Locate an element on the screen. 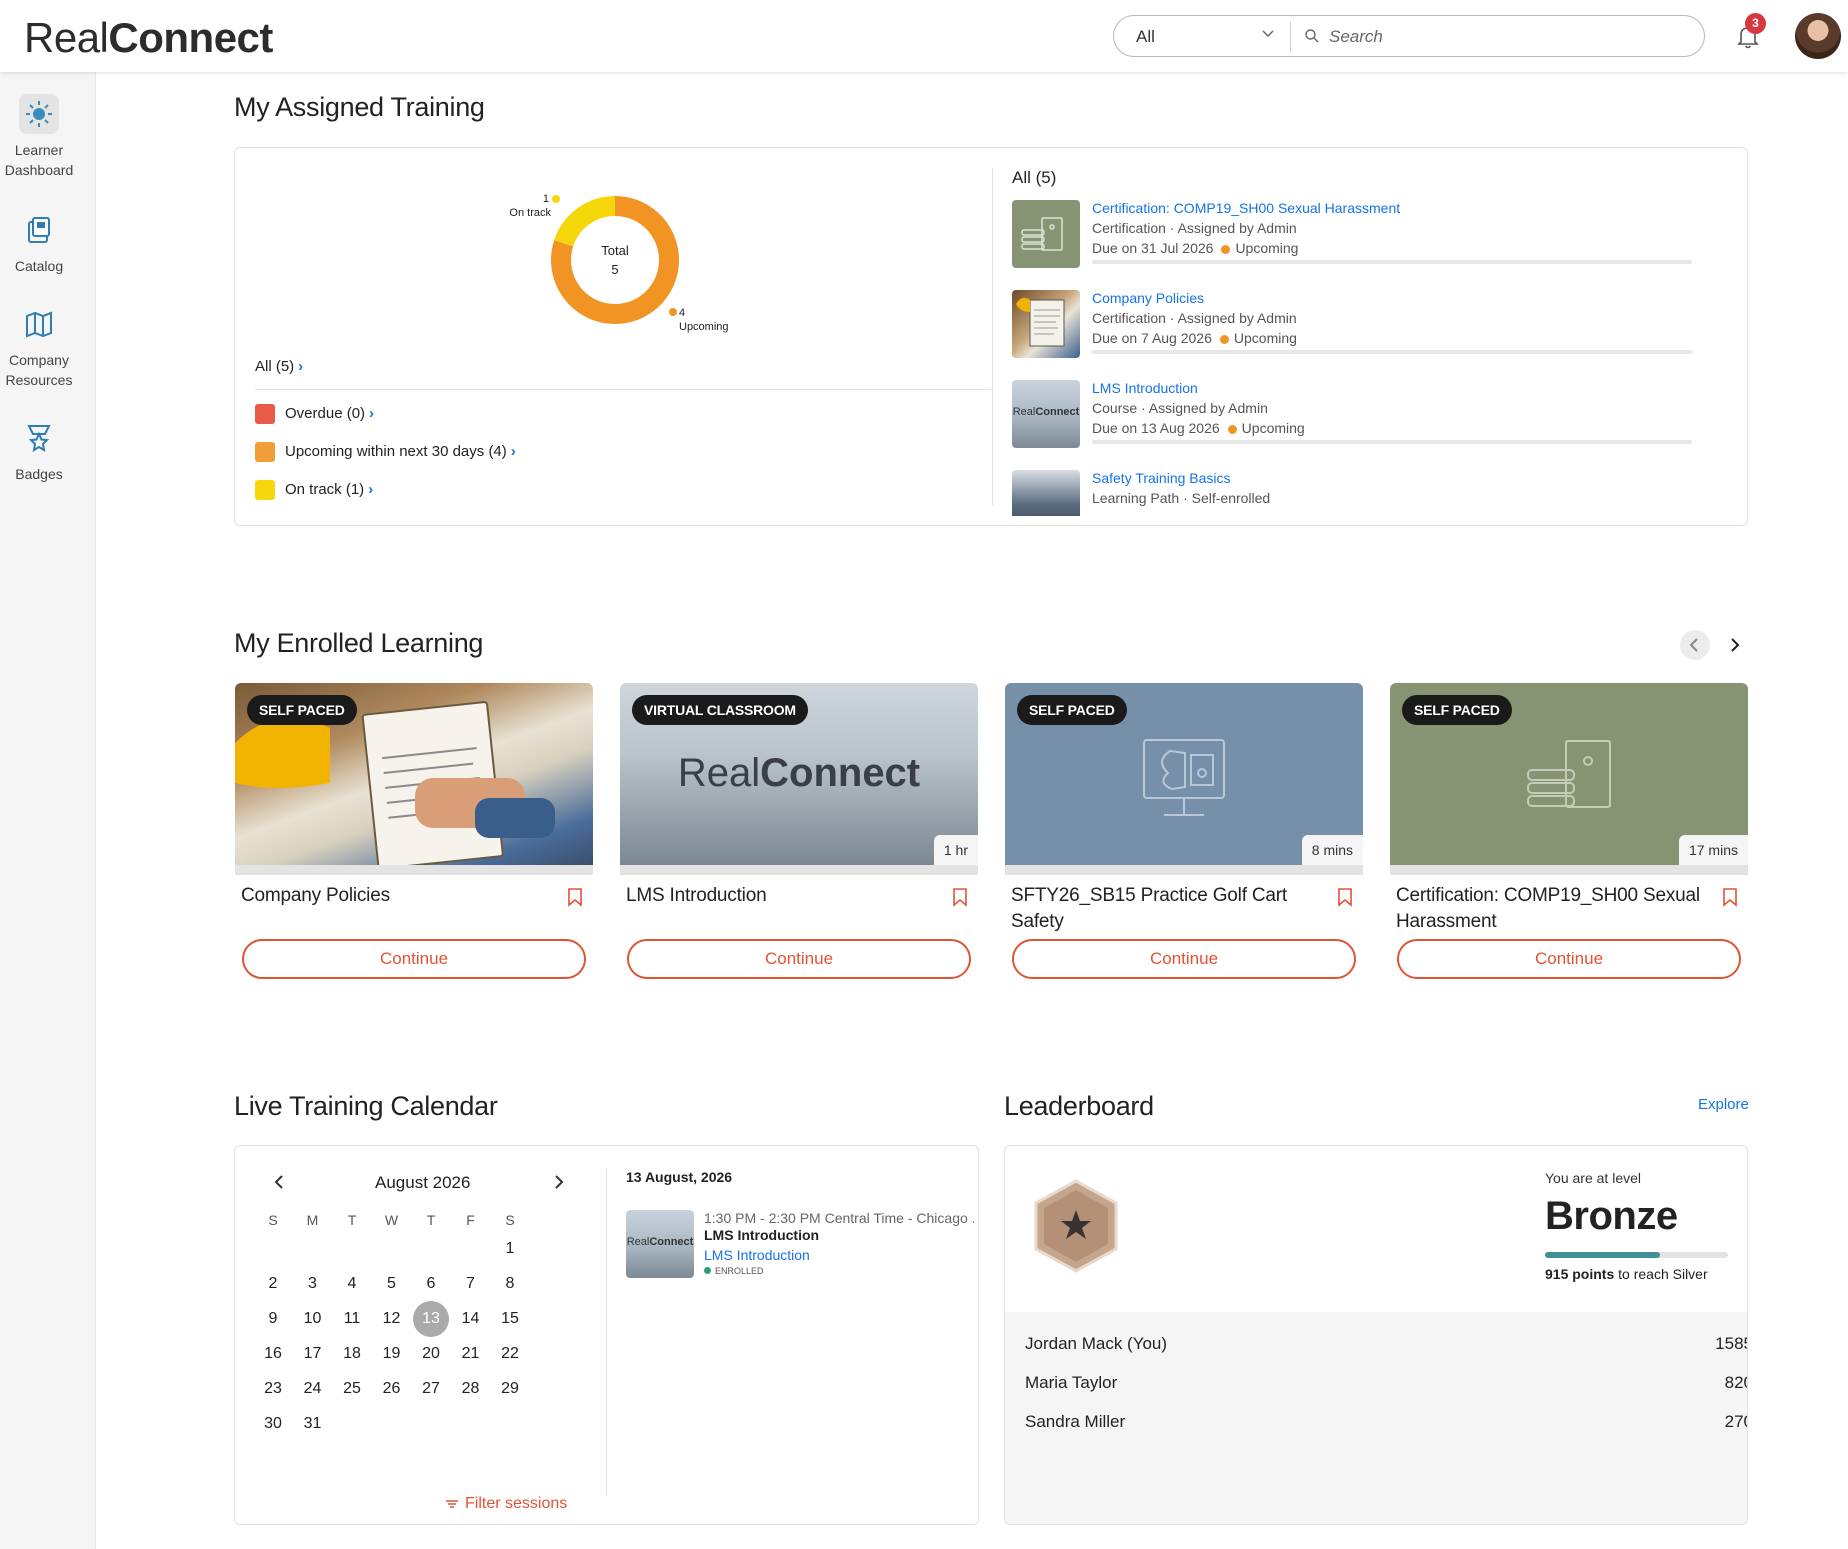  calendar-day: 18 is located at coordinates (352, 1354).